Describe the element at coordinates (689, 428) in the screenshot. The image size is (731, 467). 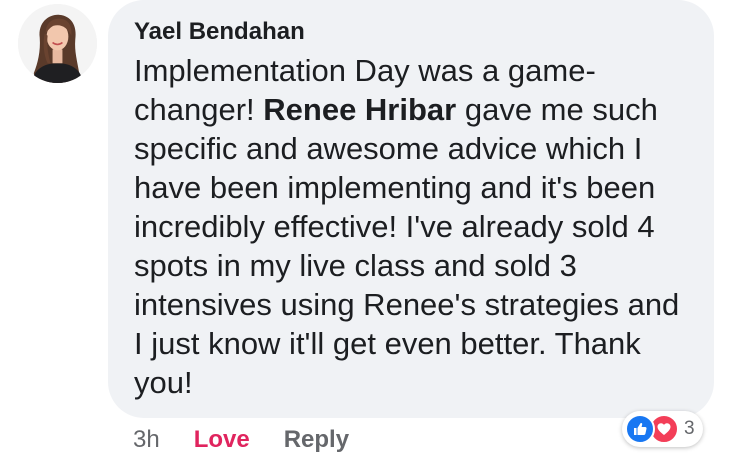
I see `reaction-count: 3` at that location.